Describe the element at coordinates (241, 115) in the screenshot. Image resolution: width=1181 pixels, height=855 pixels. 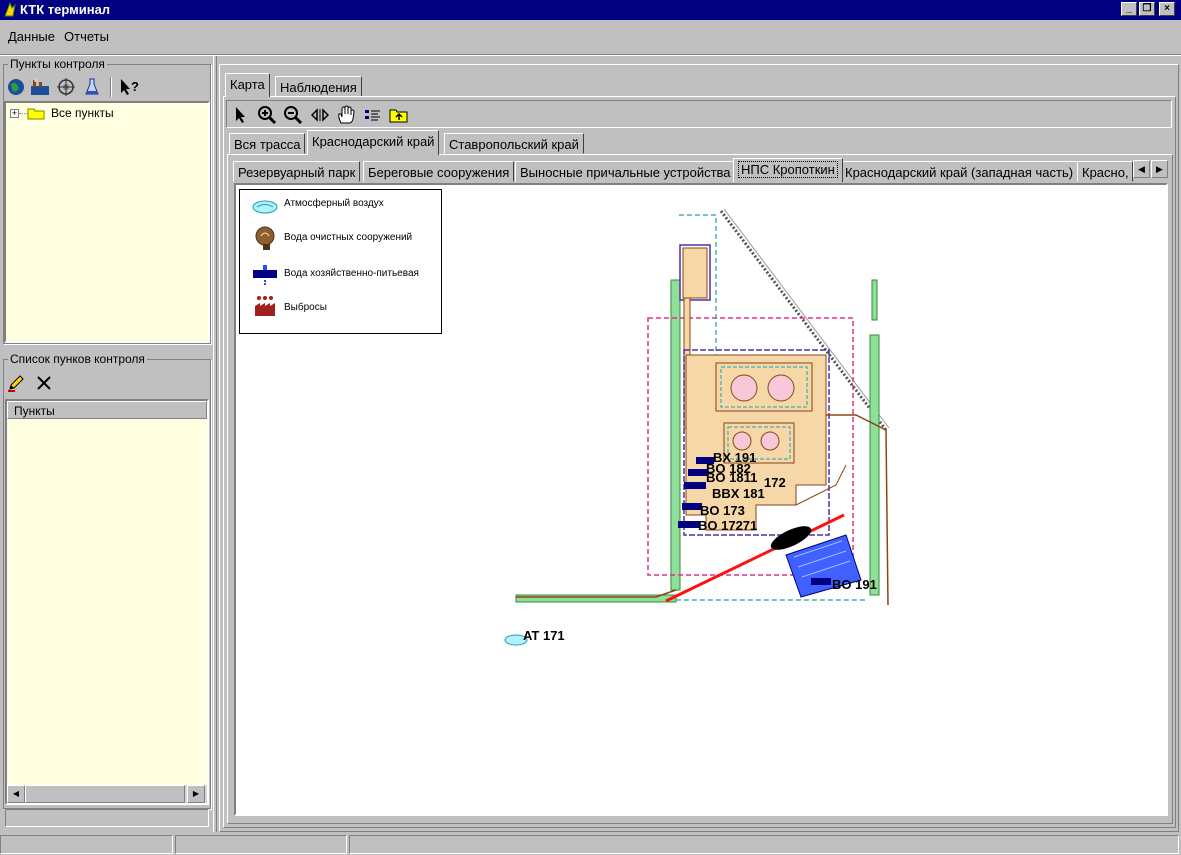
I see `pointer-icon` at that location.